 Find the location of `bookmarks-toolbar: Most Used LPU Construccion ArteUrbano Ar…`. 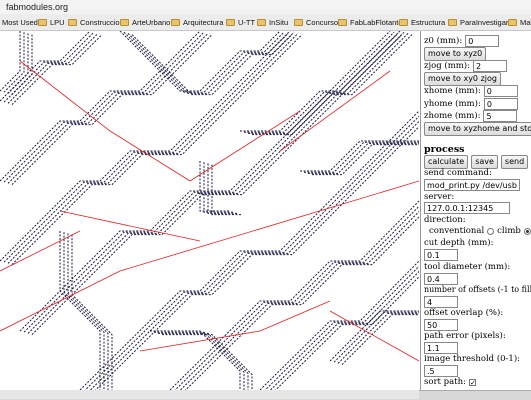

bookmarks-toolbar: Most Used LPU Construccion ArteUrbano Ar… is located at coordinates (265, 22).